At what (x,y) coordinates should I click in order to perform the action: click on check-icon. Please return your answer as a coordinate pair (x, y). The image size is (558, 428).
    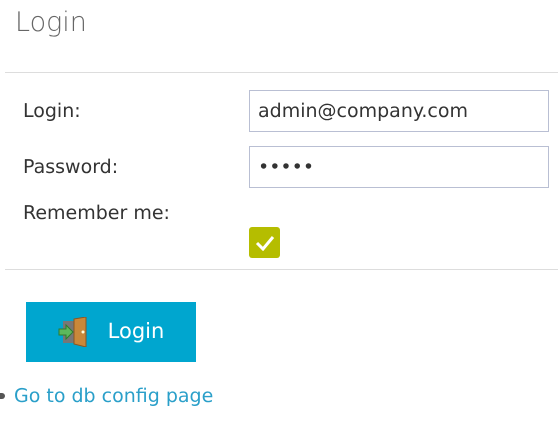
    Looking at the image, I should click on (264, 242).